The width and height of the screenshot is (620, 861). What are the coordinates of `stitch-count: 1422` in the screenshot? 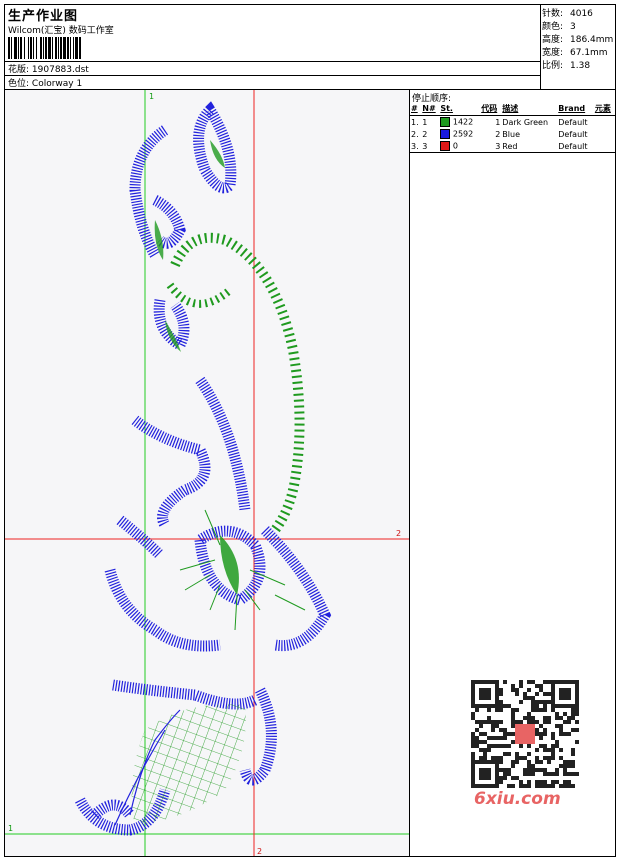 It's located at (463, 122).